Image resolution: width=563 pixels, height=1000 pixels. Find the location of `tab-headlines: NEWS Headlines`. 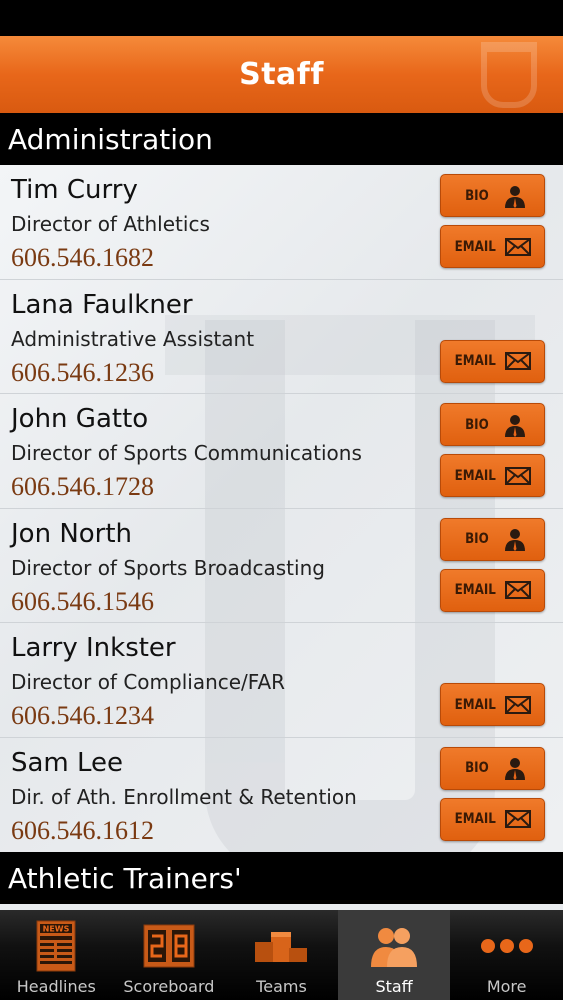

tab-headlines: NEWS Headlines is located at coordinates (56, 955).